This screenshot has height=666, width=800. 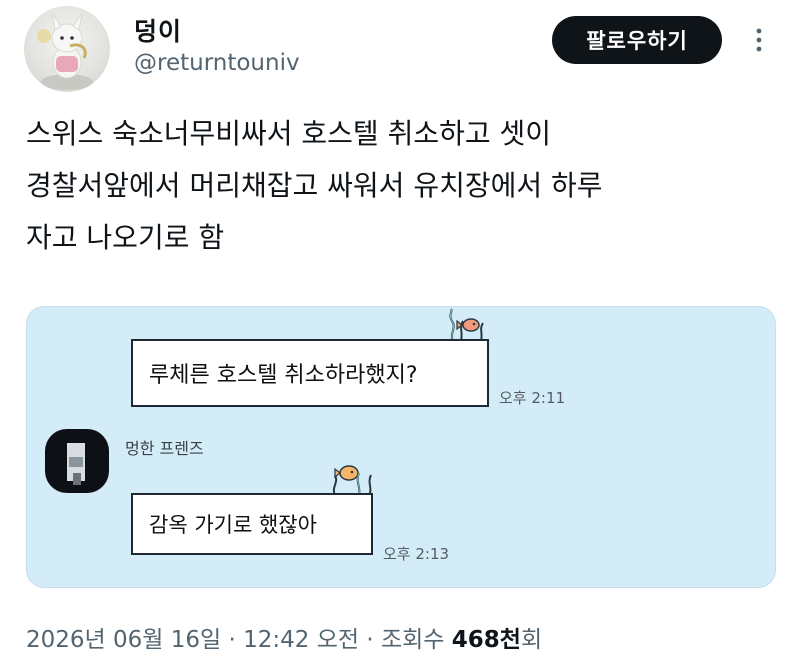 I want to click on tweet-line: 경찰서앞에서 머리채잡고 싸워서 유치장에서 하루, so click(x=314, y=185).